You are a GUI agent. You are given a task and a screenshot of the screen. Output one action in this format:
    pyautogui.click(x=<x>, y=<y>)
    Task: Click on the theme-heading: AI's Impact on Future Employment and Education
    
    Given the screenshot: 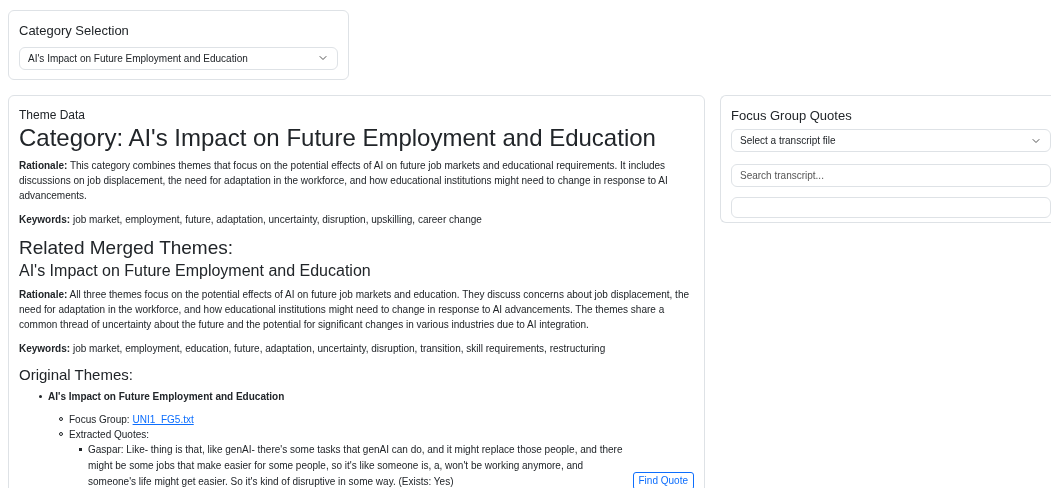 What is the action you would take?
    pyautogui.click(x=195, y=270)
    